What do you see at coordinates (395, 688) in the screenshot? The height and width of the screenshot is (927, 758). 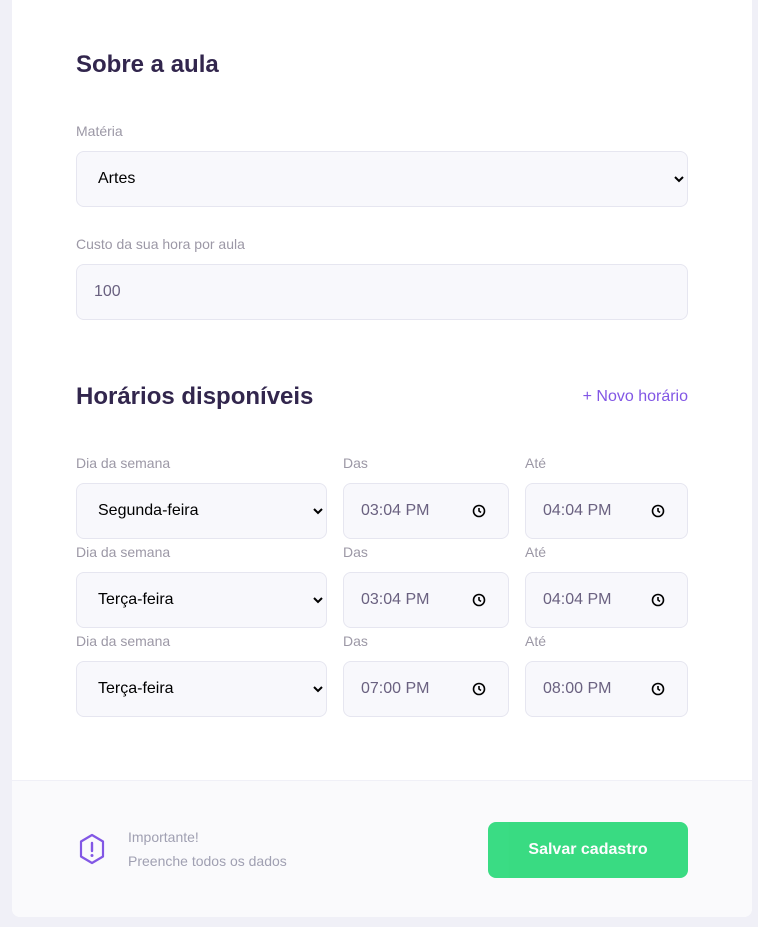 I see `from-time-value: 07:00 PM` at bounding box center [395, 688].